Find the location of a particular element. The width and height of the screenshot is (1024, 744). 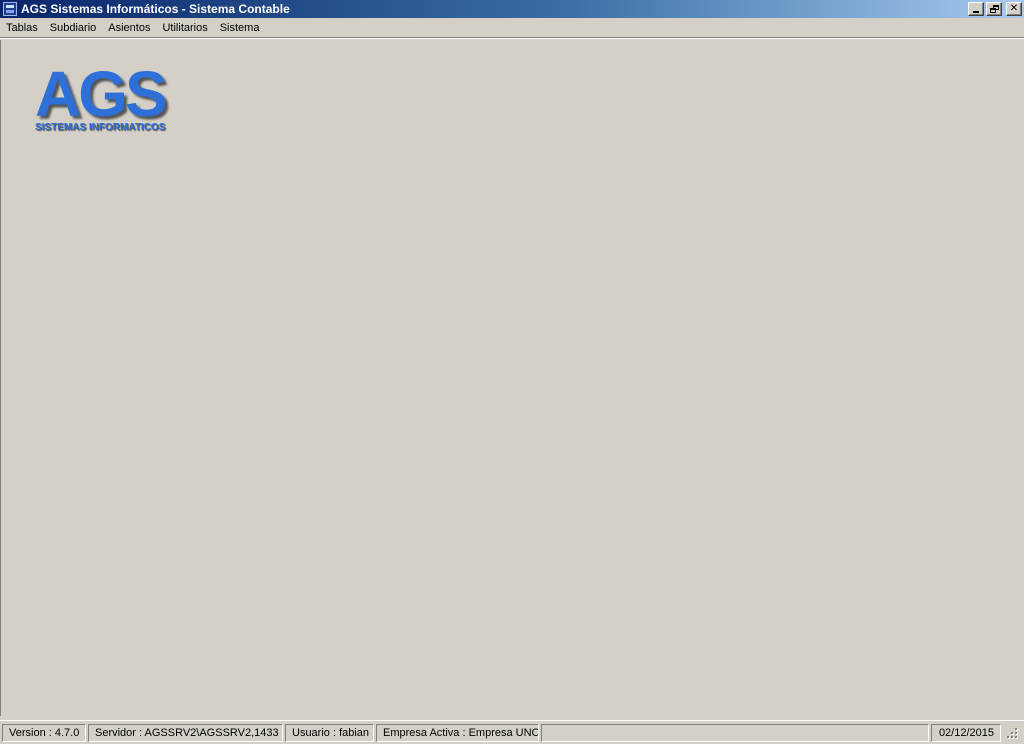

status-user: Usuario : fabian is located at coordinates (329, 732).